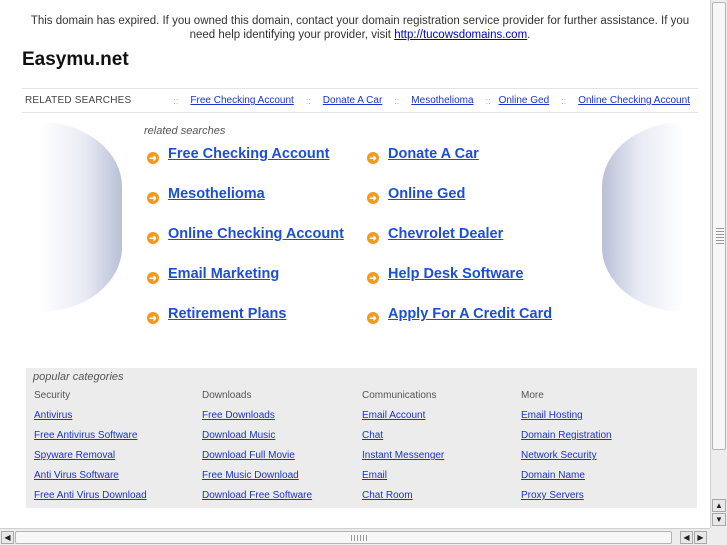 The width and height of the screenshot is (727, 545). Describe the element at coordinates (257, 246) in the screenshot. I see `search-link-item: ➜ Online Checking Account` at that location.